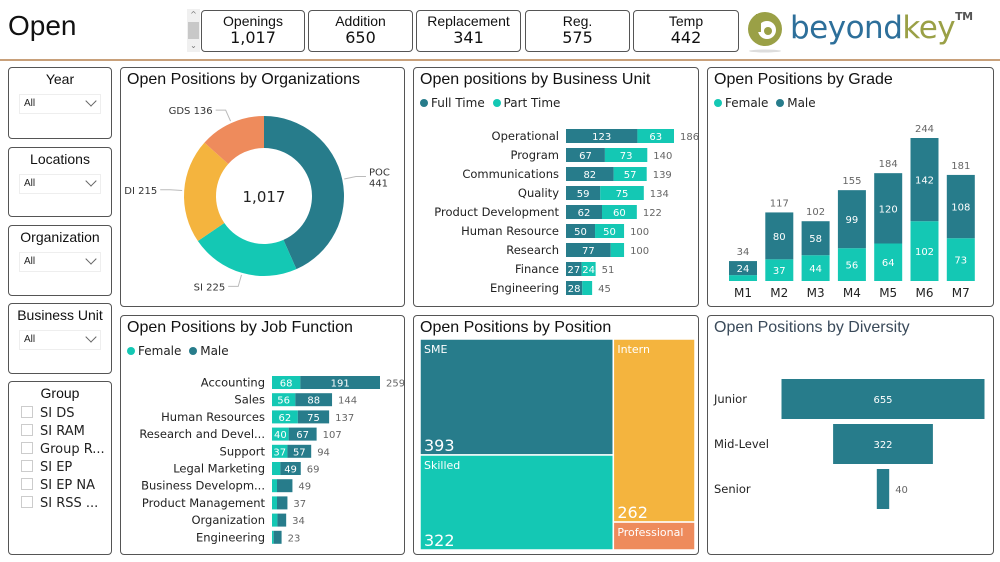 Image resolution: width=1000 pixels, height=562 pixels. Describe the element at coordinates (253, 37) in the screenshot. I see `kpi-value: 1,017` at that location.